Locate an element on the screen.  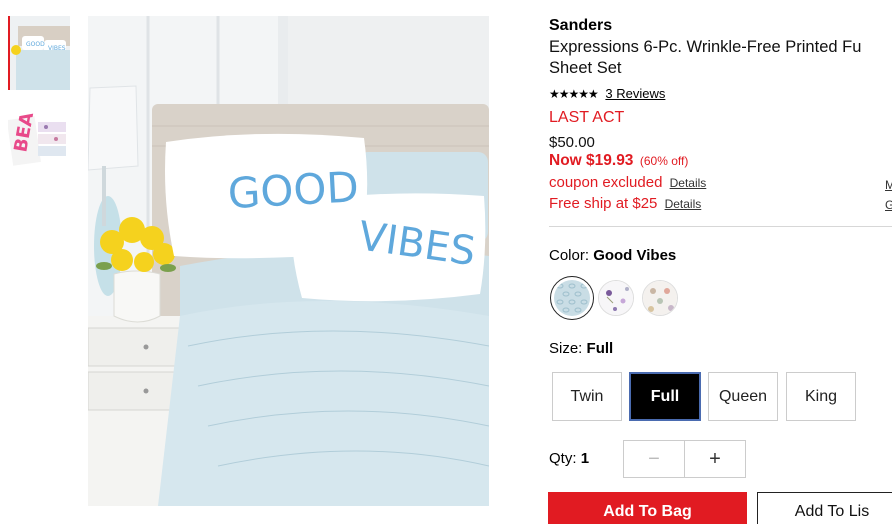
coupon-details-link: Details is located at coordinates (688, 183).